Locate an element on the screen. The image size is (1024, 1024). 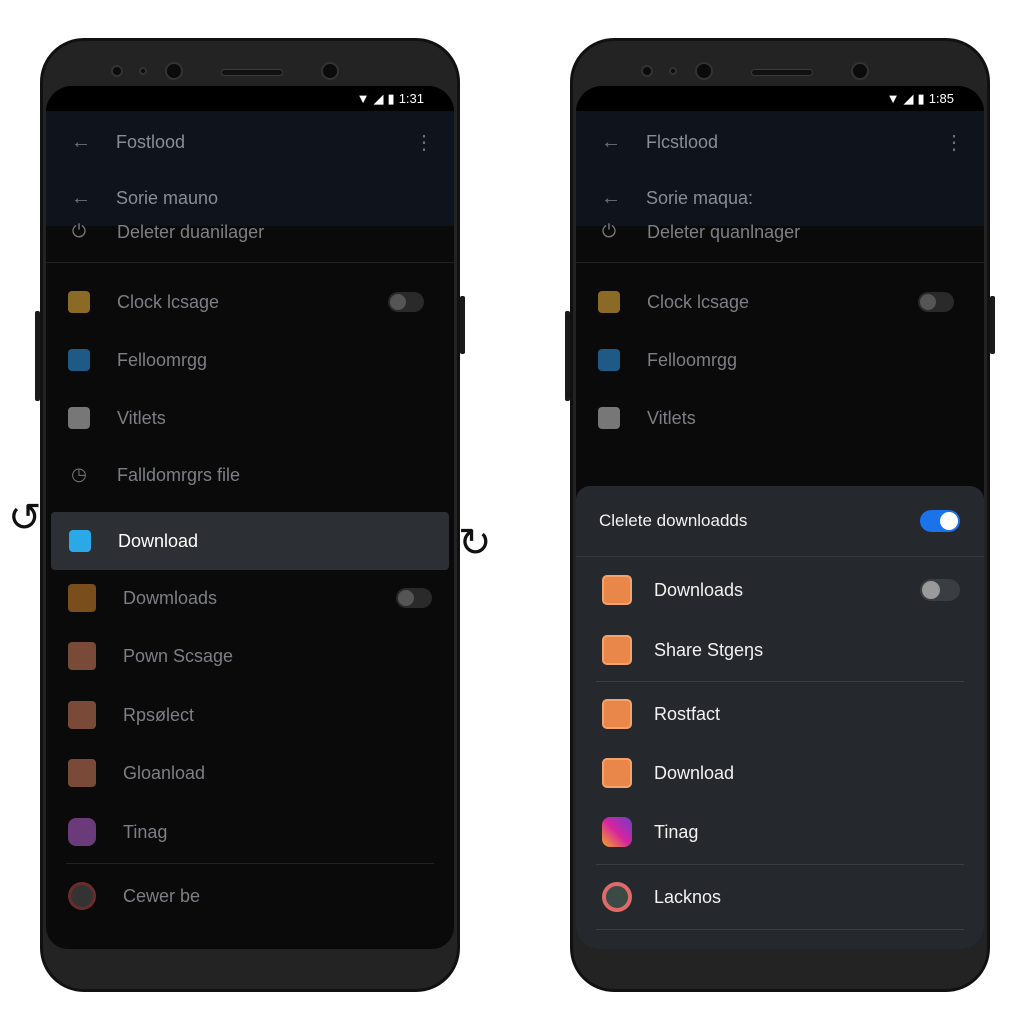
status-bar: ▼ ◢ ▮ 1:85 is located at coordinates (780, 98).